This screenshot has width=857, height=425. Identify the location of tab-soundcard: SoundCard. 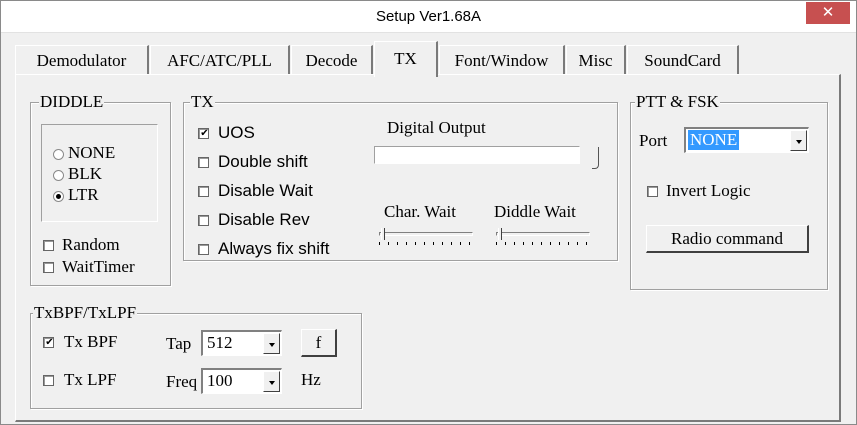
(683, 60).